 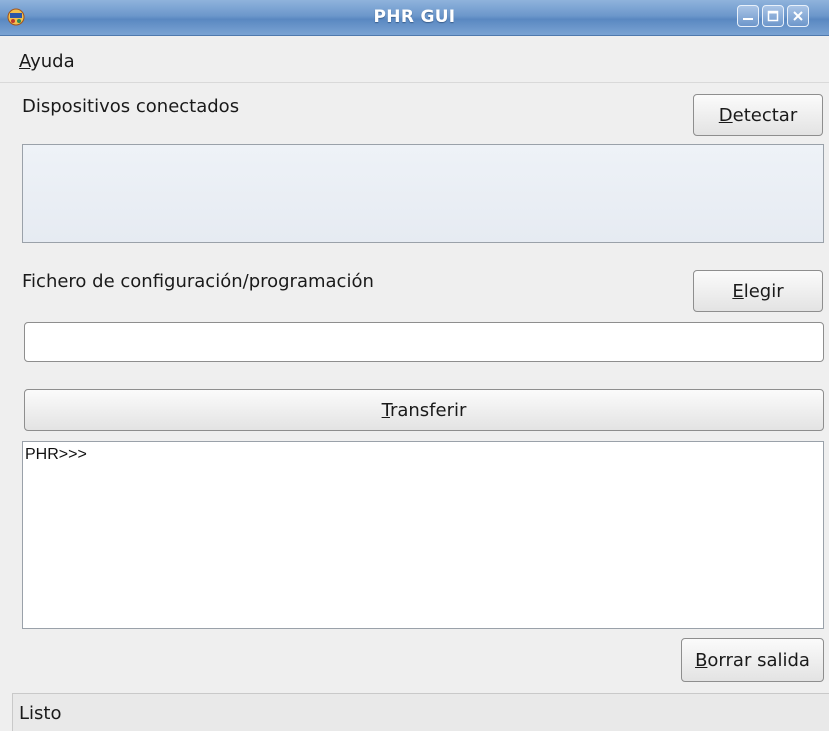 What do you see at coordinates (414, 59) in the screenshot?
I see `menu-bar: Ayuda` at bounding box center [414, 59].